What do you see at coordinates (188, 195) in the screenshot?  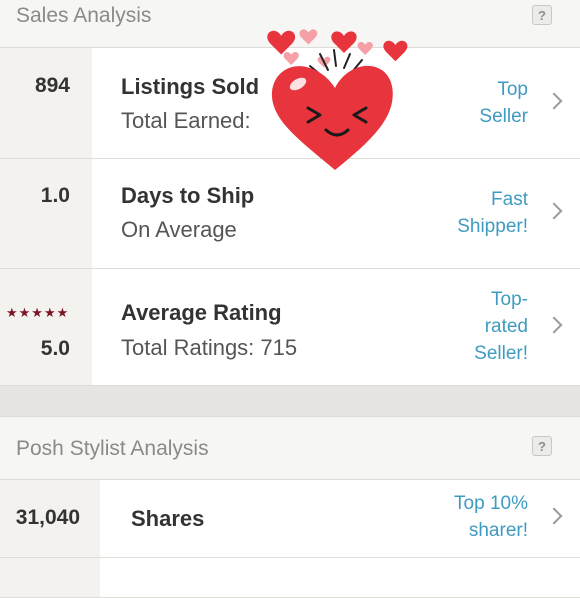 I see `days-to-ship-title: Days to Ship` at bounding box center [188, 195].